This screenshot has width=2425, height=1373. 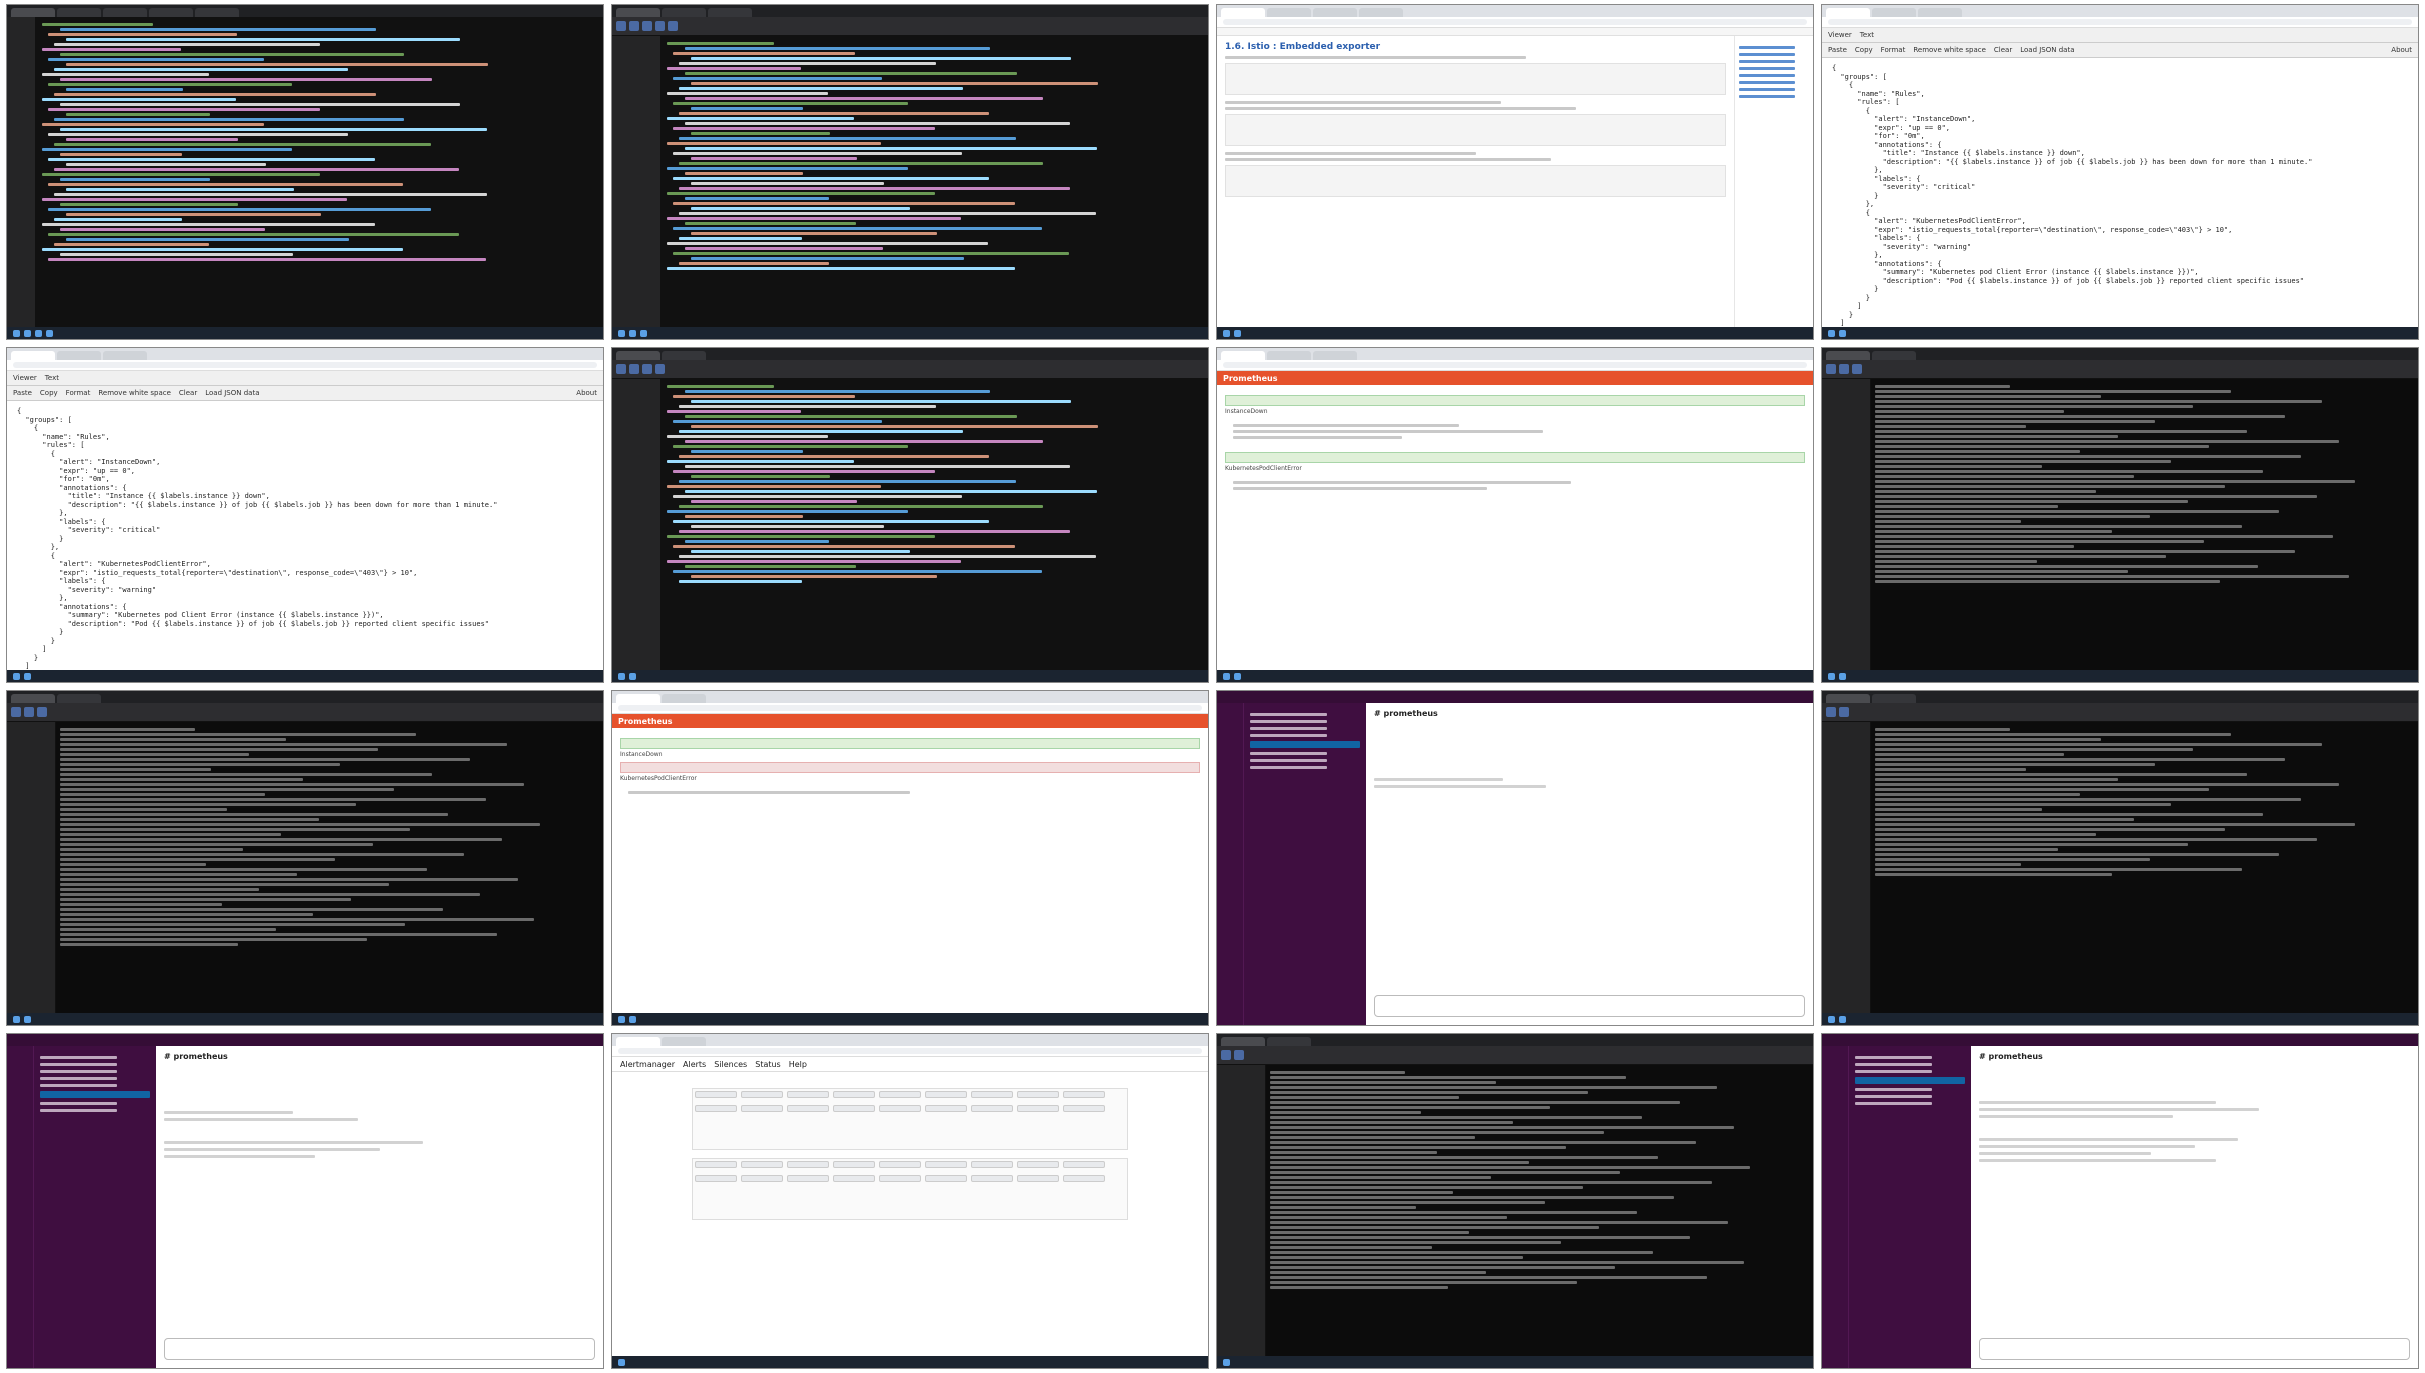 I want to click on load-json-button: Load JSON data, so click(x=2047, y=50).